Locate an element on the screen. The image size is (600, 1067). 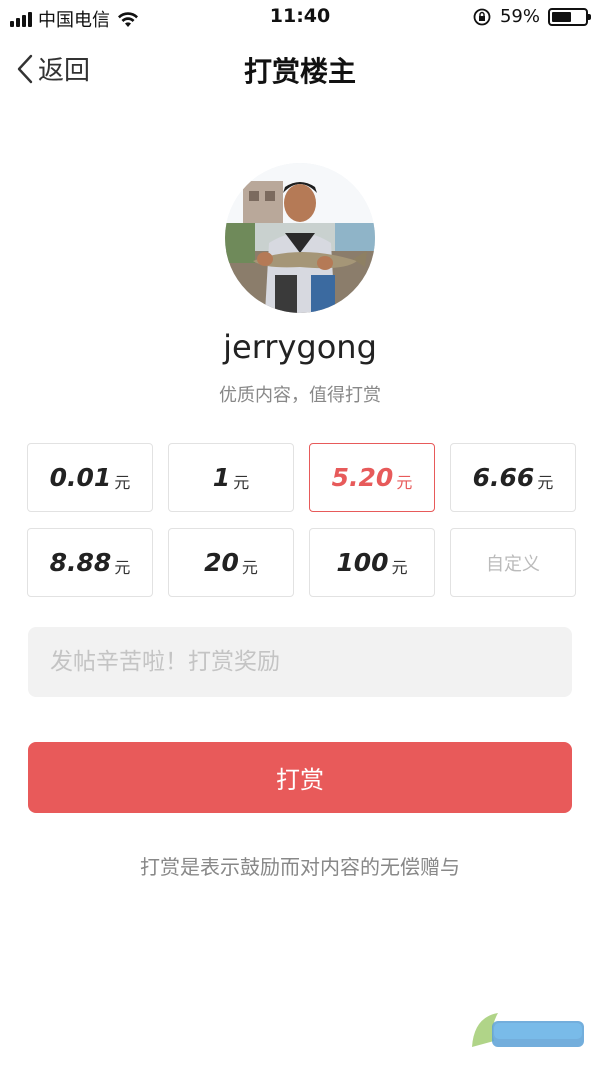
profile-subtitle: 优质内容，值得打赏 is located at coordinates (300, 395).